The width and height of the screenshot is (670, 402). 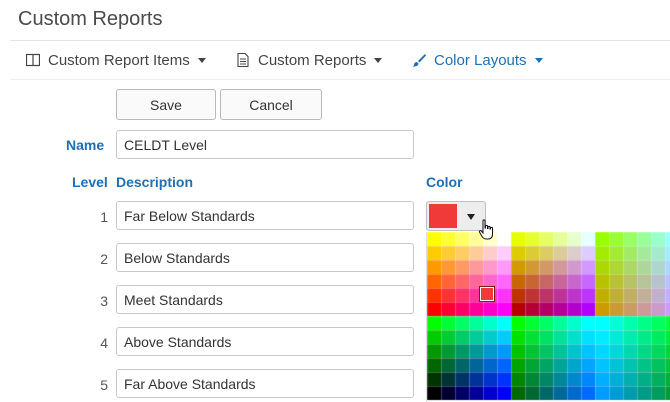 What do you see at coordinates (419, 60) in the screenshot?
I see `paintbrush-icon` at bounding box center [419, 60].